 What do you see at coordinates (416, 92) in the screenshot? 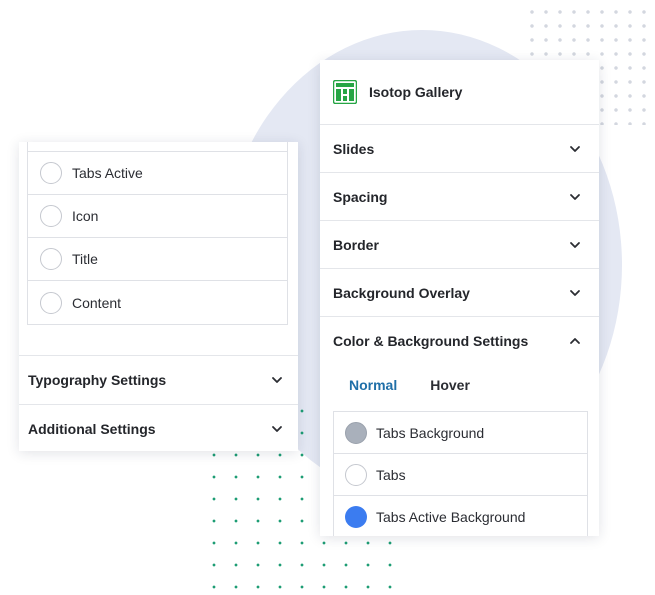
I see `widget-title: Isotop Gallery` at bounding box center [416, 92].